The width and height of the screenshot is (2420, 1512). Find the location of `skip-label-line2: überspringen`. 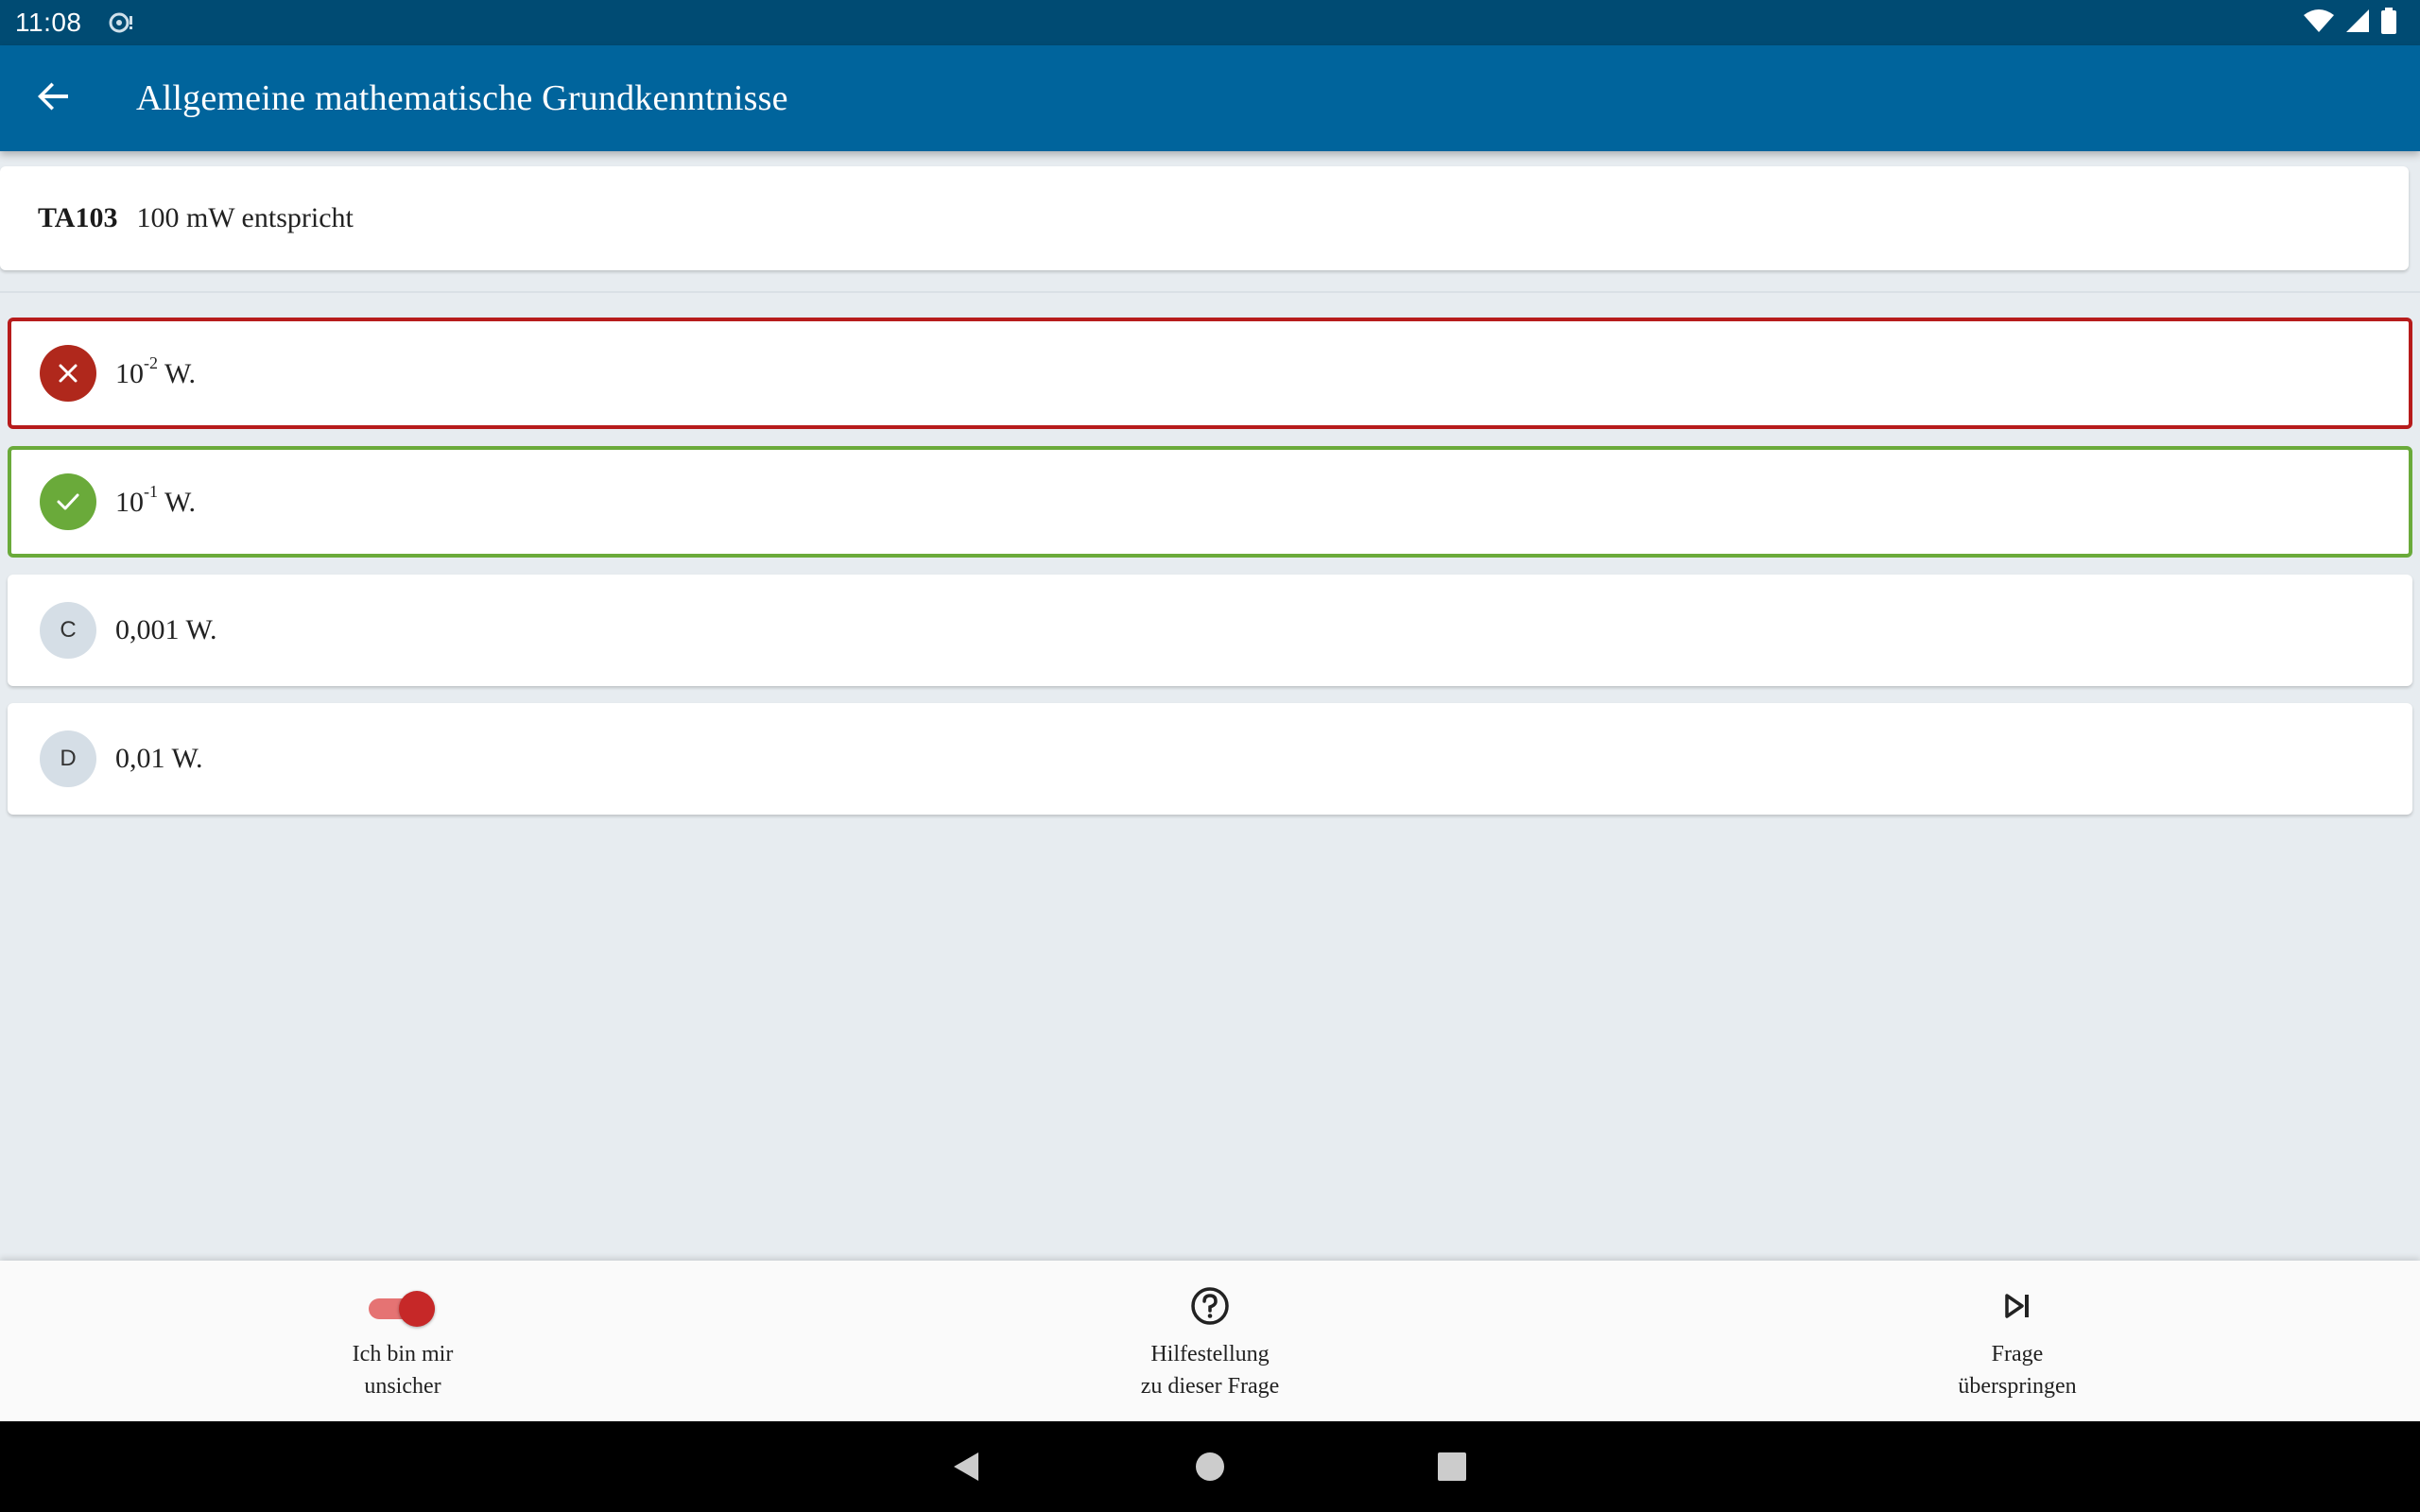

skip-label-line2: überspringen is located at coordinates (2017, 1386).